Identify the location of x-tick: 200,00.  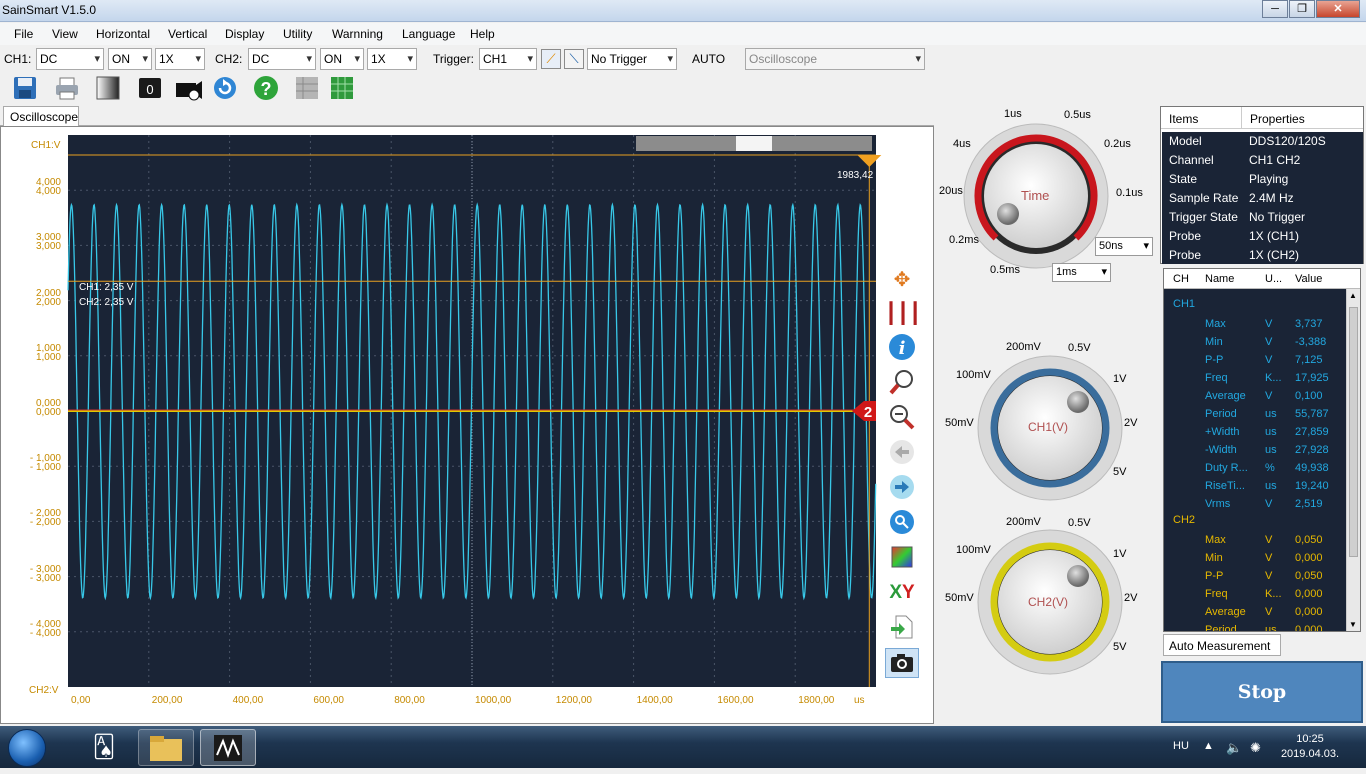
(167, 700).